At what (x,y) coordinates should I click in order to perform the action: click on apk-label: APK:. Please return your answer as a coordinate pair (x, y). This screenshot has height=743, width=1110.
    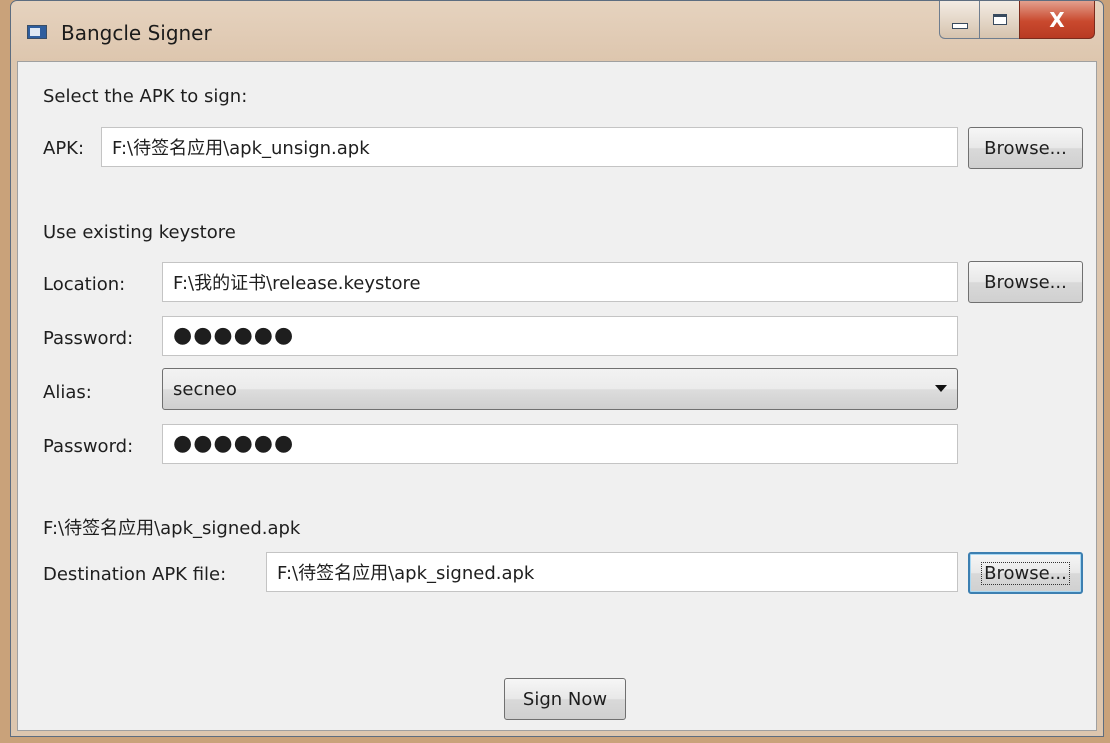
    Looking at the image, I should click on (64, 148).